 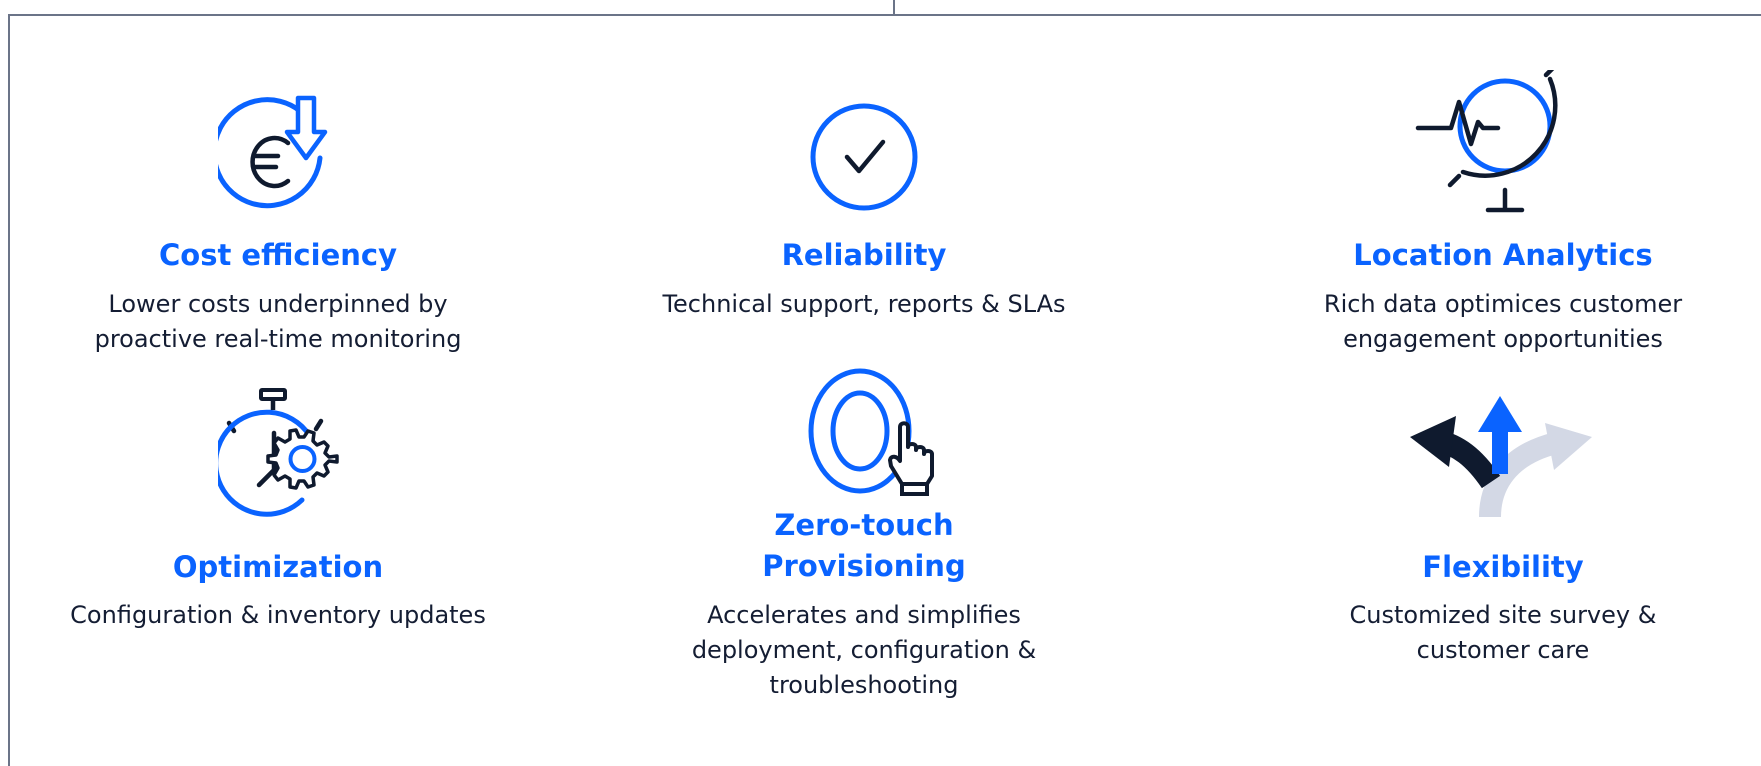 I want to click on title-line: Zero-touch, so click(x=864, y=525).